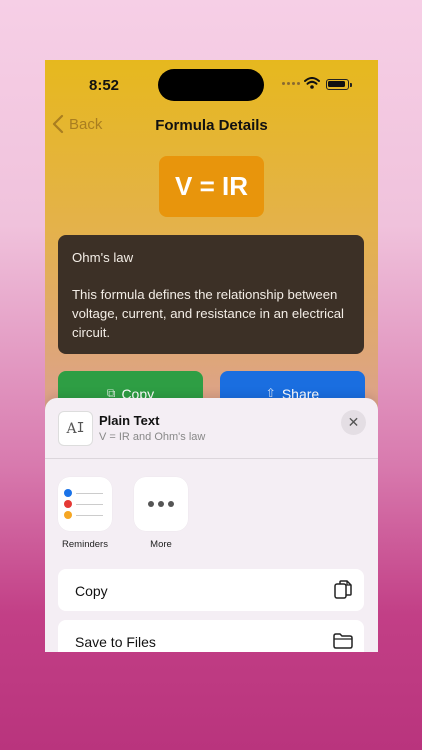 The width and height of the screenshot is (422, 750). I want to click on share-sheet-title: Plain Text, so click(129, 420).